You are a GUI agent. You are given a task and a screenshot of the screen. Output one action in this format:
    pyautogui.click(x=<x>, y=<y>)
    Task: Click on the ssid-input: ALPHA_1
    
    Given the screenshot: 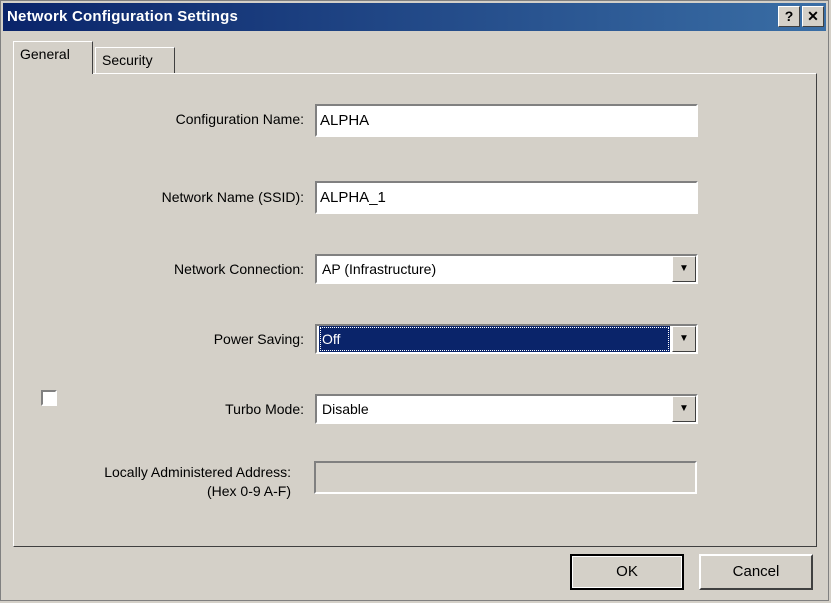 What is the action you would take?
    pyautogui.click(x=506, y=197)
    